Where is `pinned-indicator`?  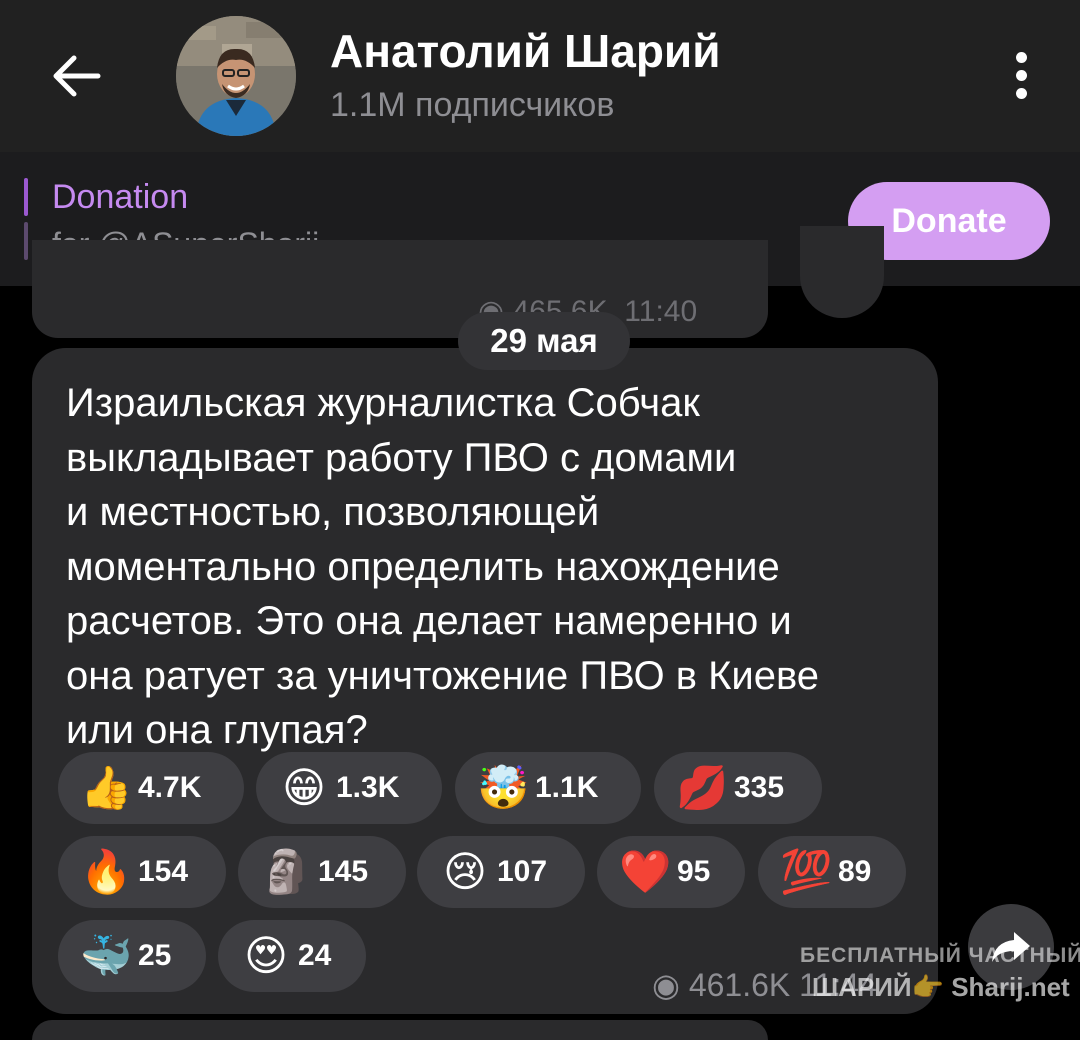 pinned-indicator is located at coordinates (26, 241).